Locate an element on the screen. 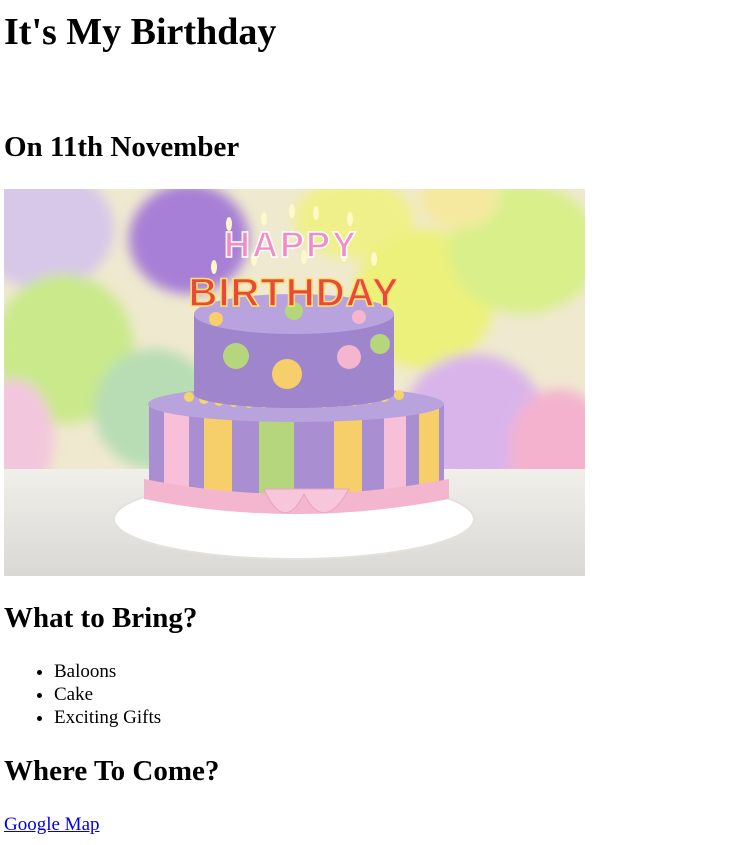  list-item: Baloons is located at coordinates (107, 671).